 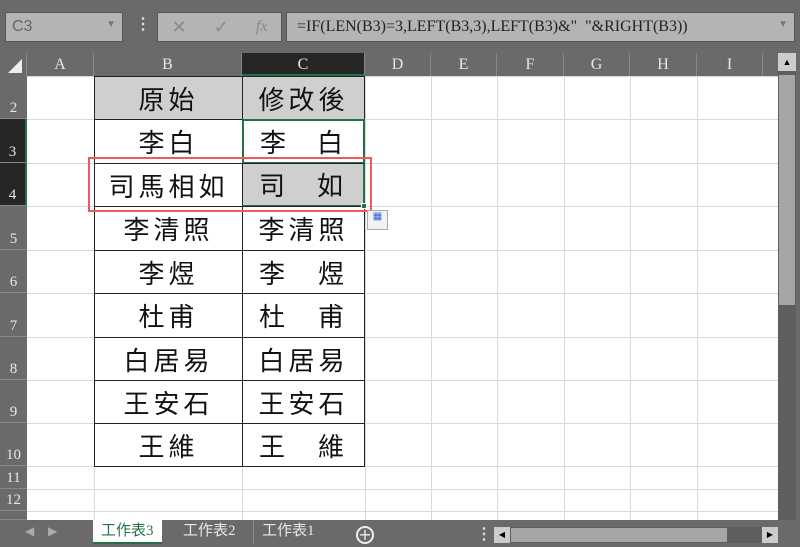 I want to click on header-cell-modified: 修改後, so click(x=303, y=98).